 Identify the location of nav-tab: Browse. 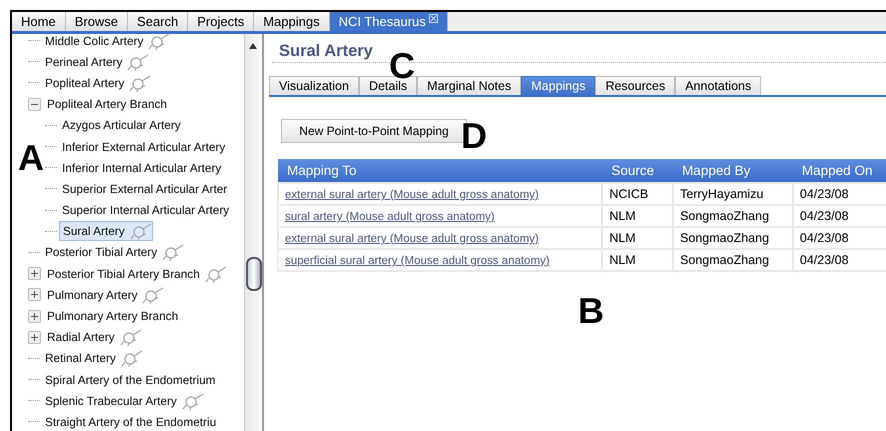
(97, 21).